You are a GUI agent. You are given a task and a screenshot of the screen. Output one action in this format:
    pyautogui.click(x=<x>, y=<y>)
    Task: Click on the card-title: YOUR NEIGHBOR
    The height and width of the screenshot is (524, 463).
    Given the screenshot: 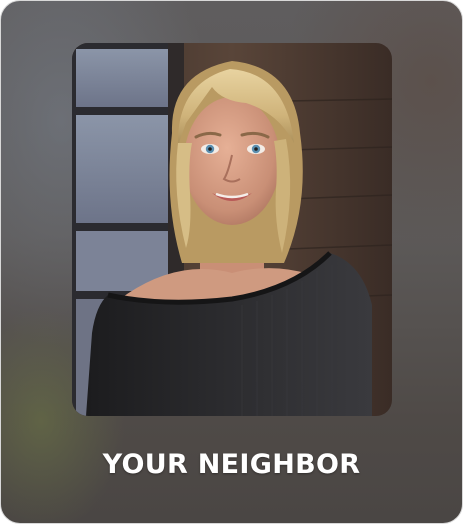 What is the action you would take?
    pyautogui.click(x=231, y=464)
    